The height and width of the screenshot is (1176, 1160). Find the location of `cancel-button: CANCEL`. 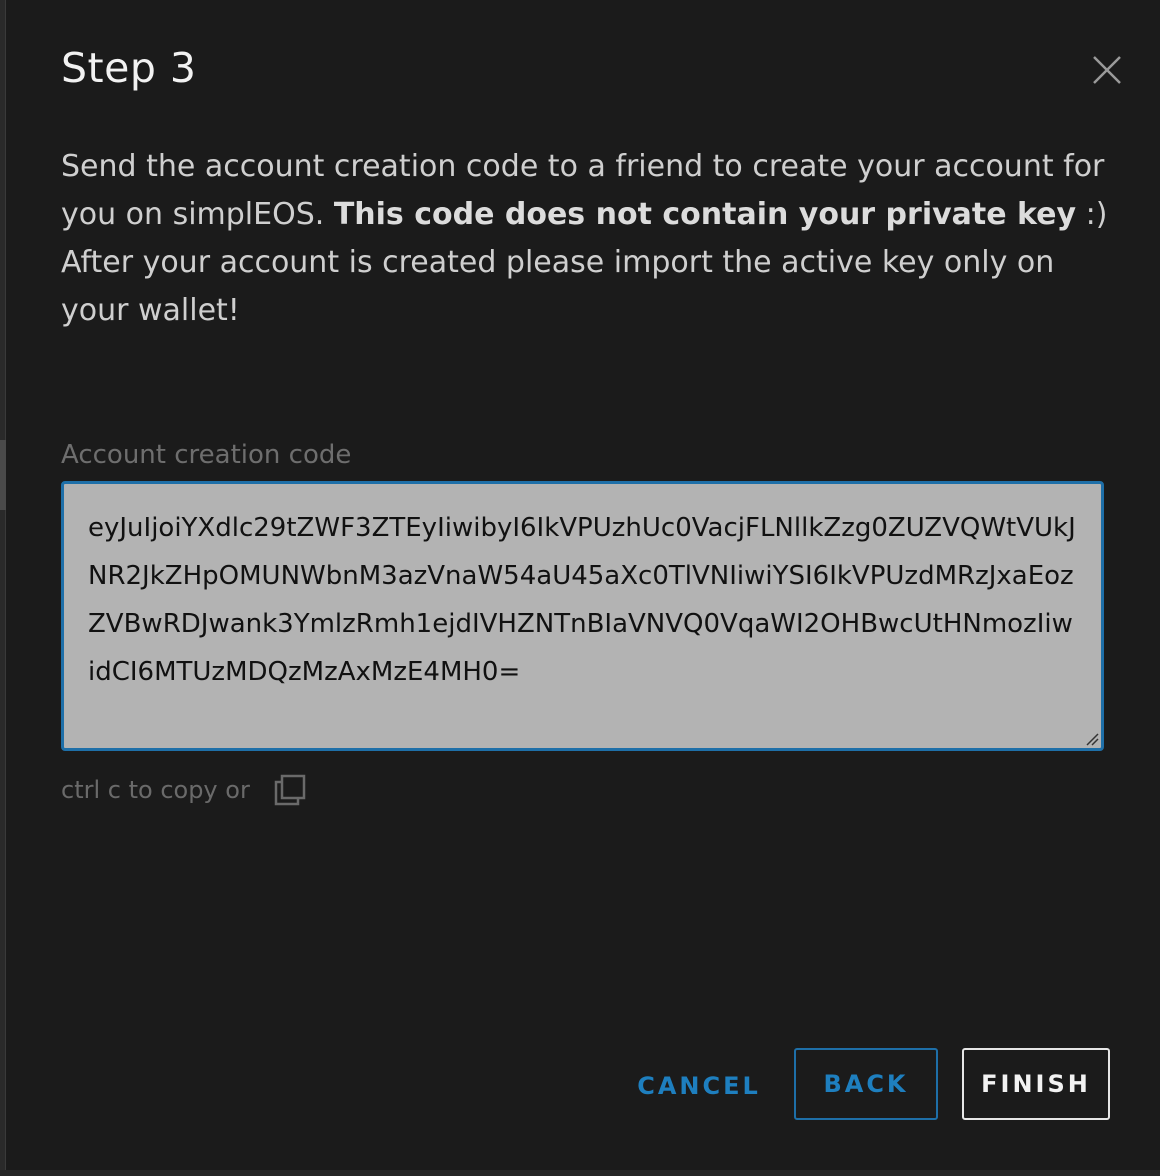

cancel-button: CANCEL is located at coordinates (699, 1086).